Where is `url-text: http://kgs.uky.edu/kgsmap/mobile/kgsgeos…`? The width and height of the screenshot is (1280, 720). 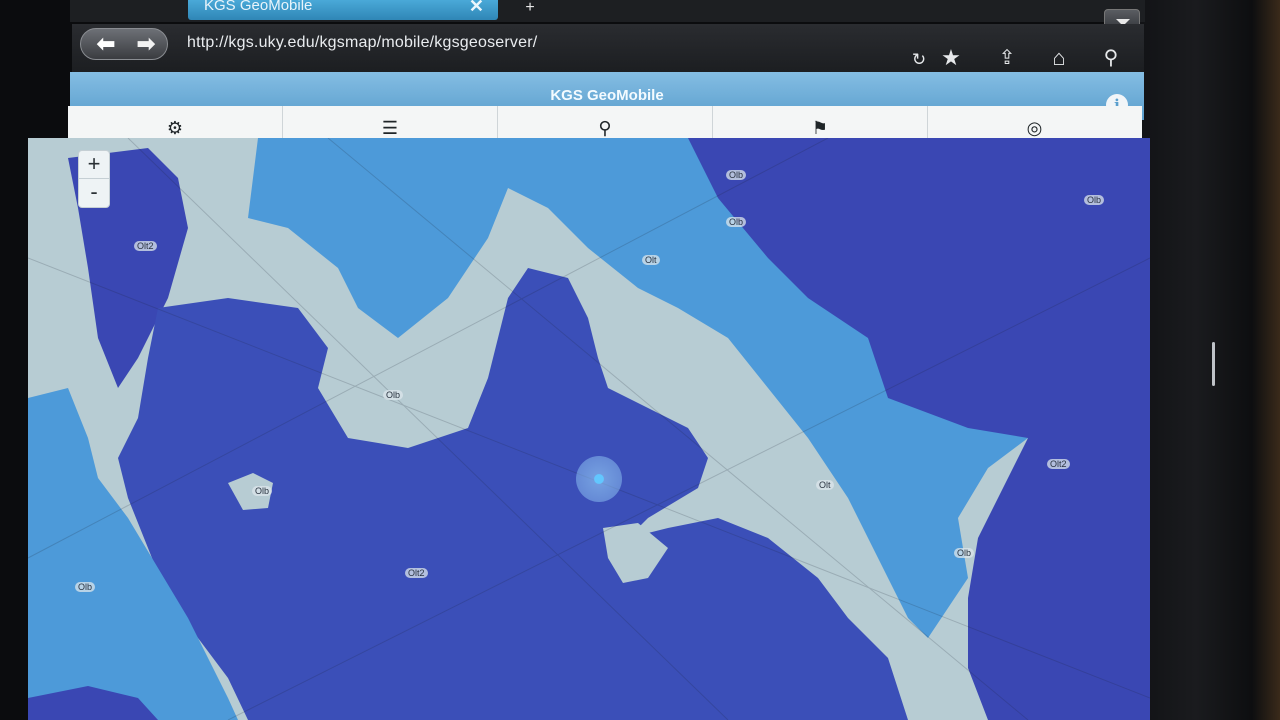
url-text: http://kgs.uky.edu/kgsmap/mobile/kgsgeos… is located at coordinates (362, 43).